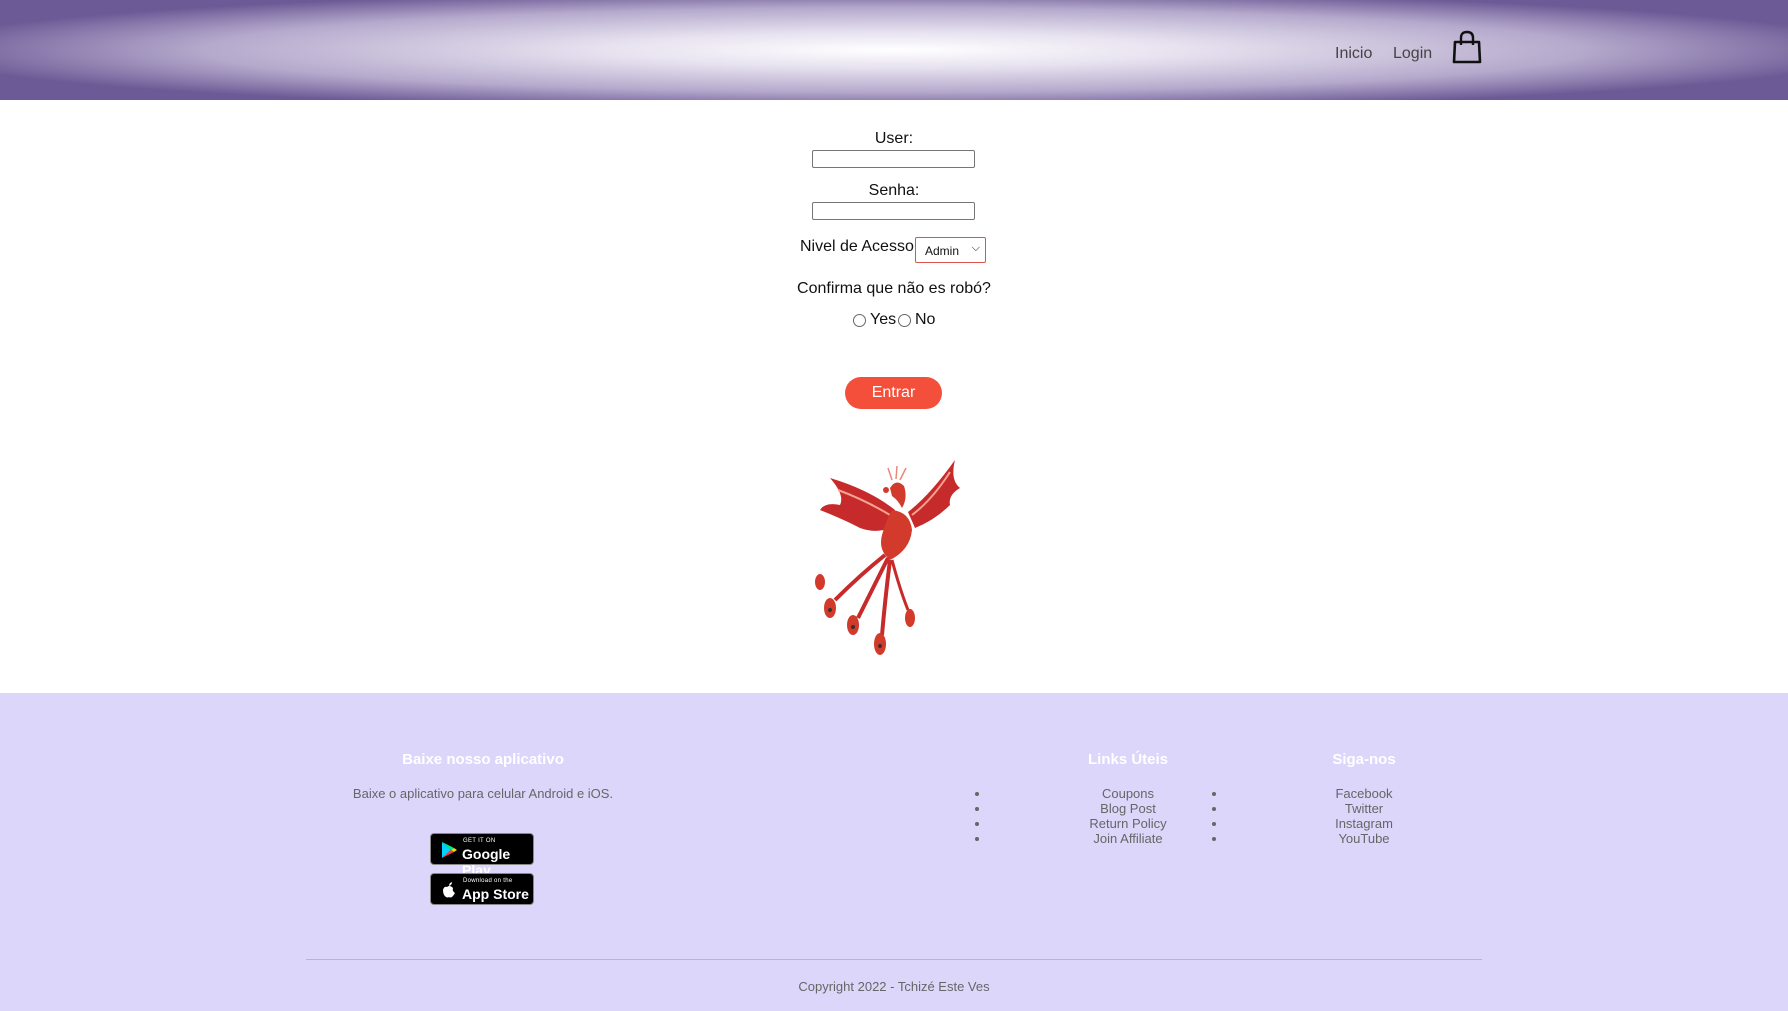 This screenshot has width=1788, height=1011. What do you see at coordinates (894, 190) in the screenshot?
I see `password-label: Senha:` at bounding box center [894, 190].